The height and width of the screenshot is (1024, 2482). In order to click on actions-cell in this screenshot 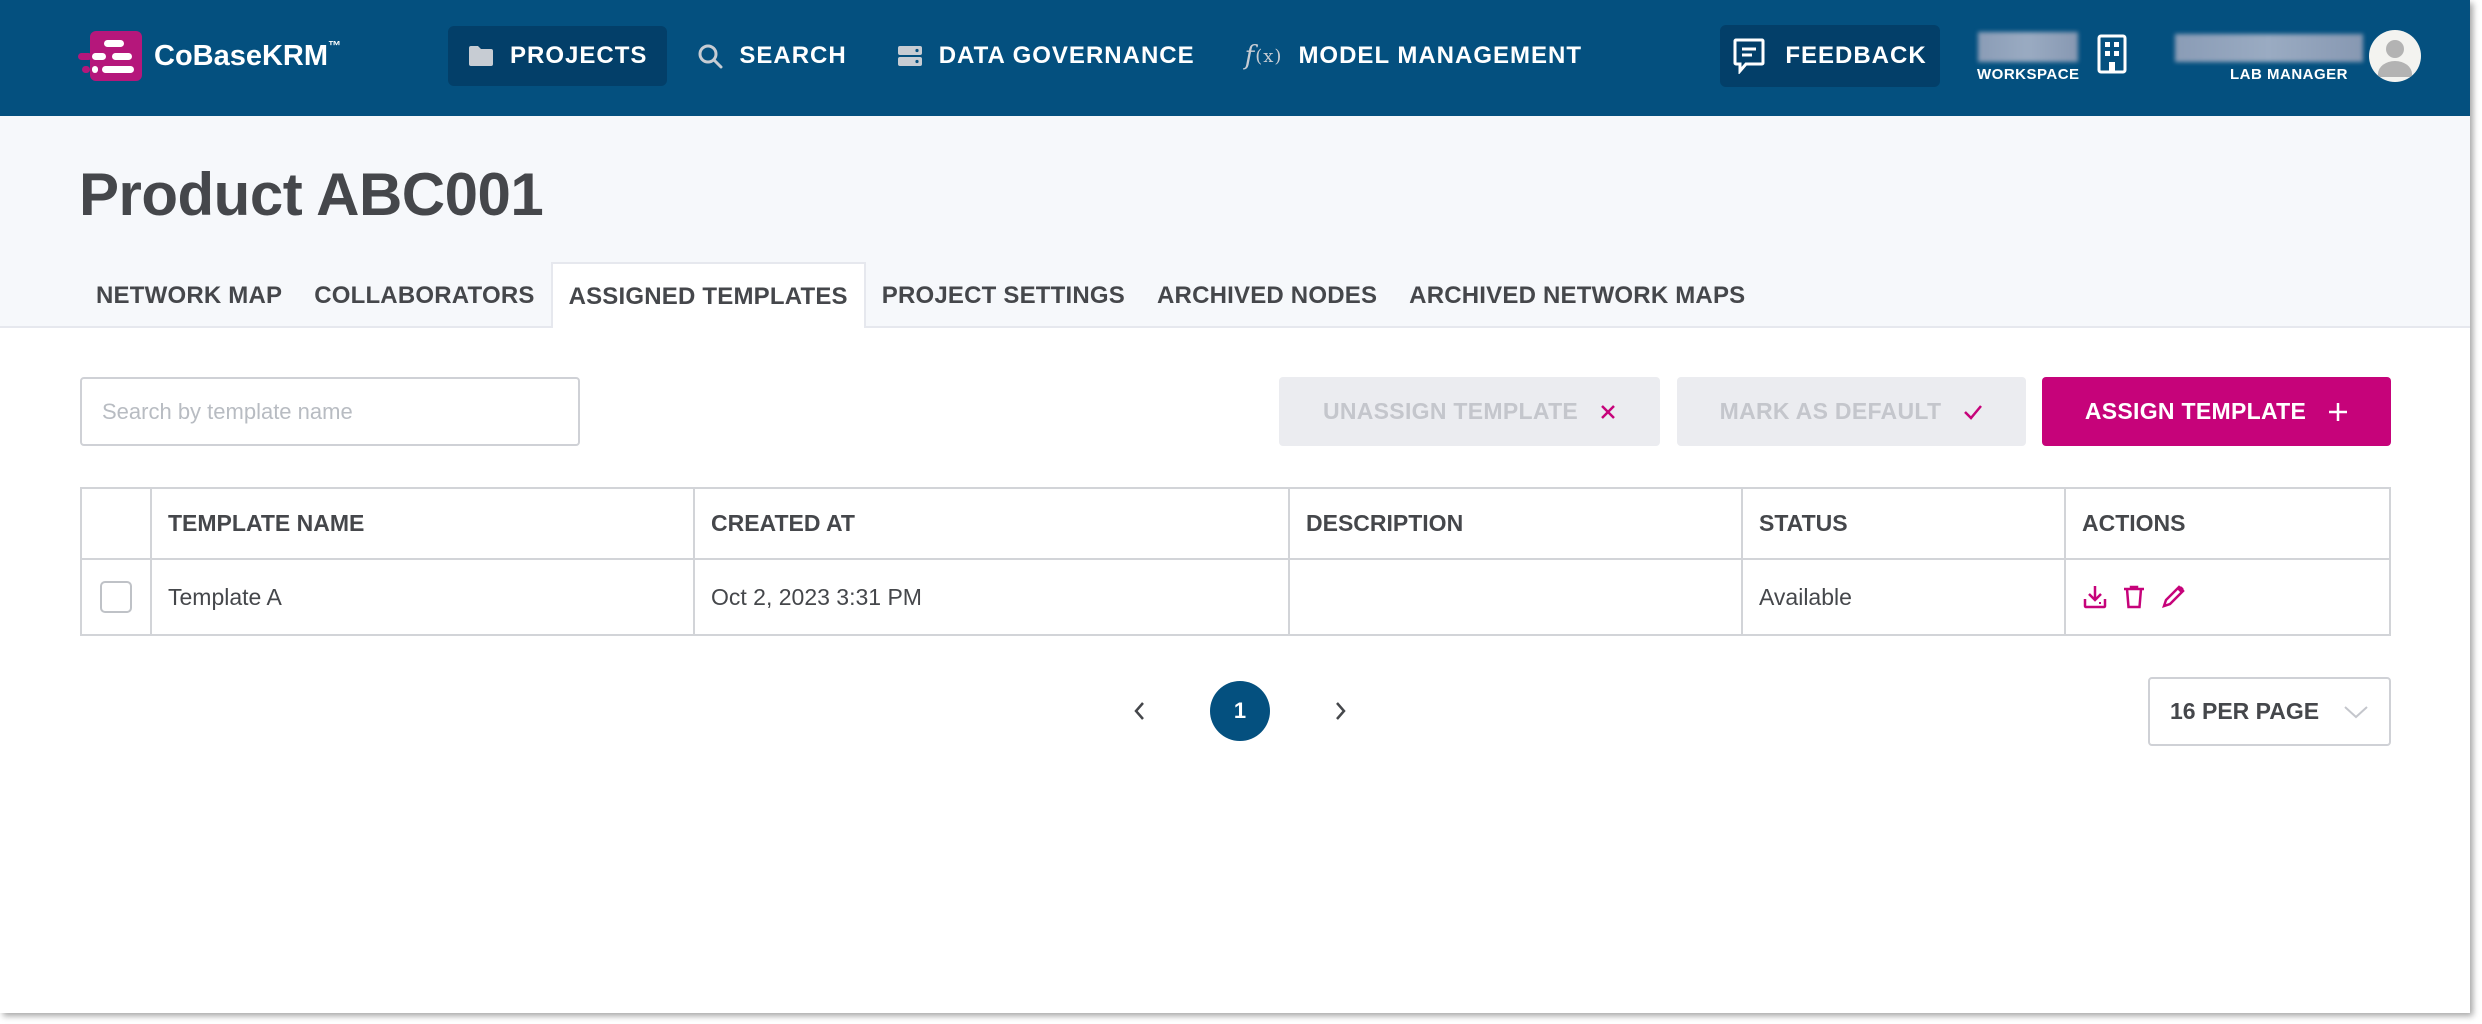, I will do `click(2227, 597)`.